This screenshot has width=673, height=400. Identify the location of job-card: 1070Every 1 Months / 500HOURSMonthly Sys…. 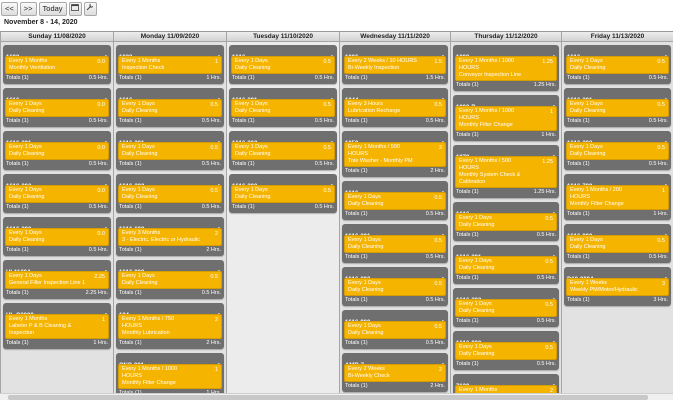
(506, 171).